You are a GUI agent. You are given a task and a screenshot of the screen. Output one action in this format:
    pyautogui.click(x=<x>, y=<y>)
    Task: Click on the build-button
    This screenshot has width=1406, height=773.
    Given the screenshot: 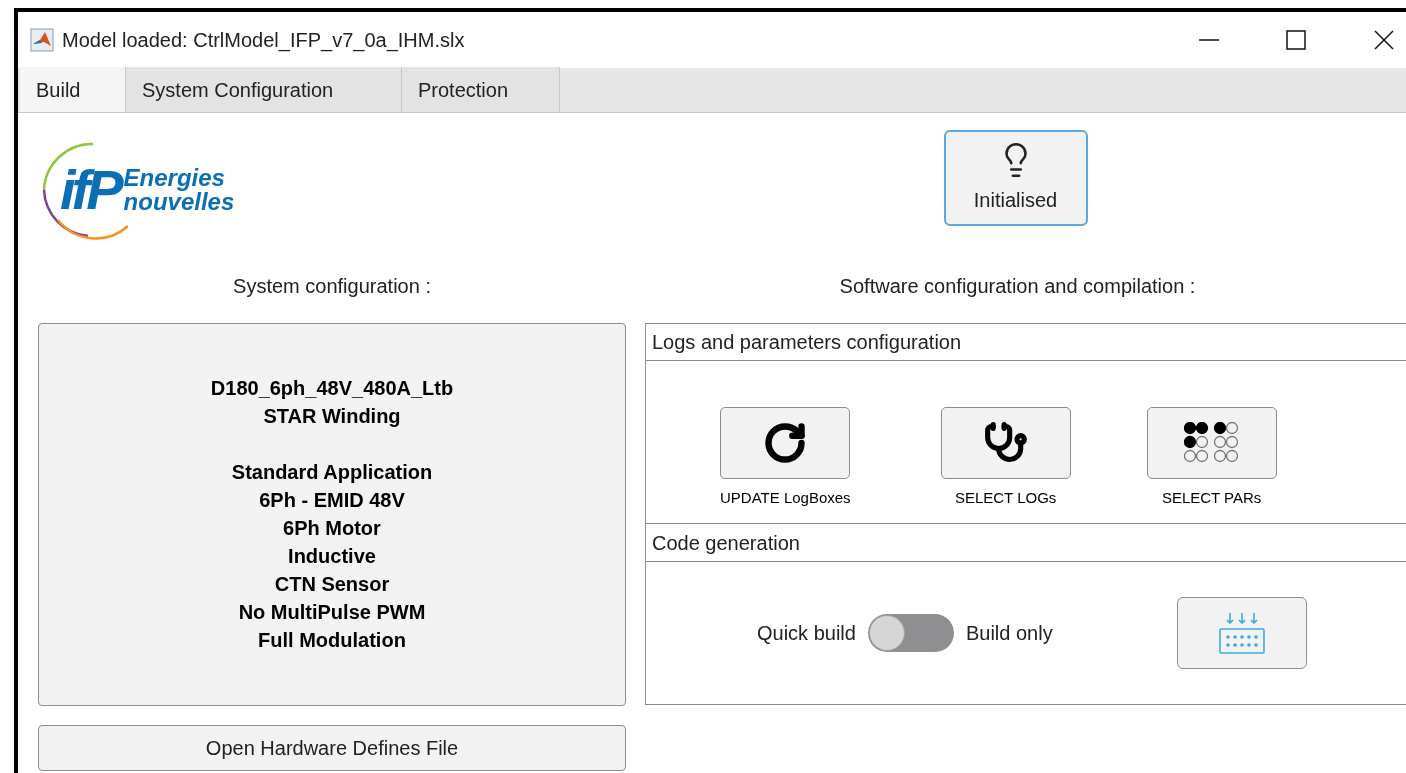 What is the action you would take?
    pyautogui.click(x=1241, y=633)
    